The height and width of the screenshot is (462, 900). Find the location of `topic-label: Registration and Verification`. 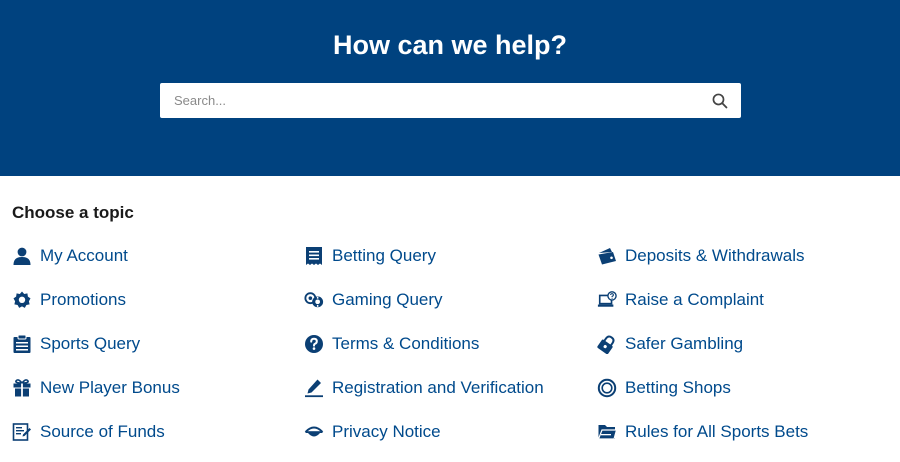

topic-label: Registration and Verification is located at coordinates (438, 387).